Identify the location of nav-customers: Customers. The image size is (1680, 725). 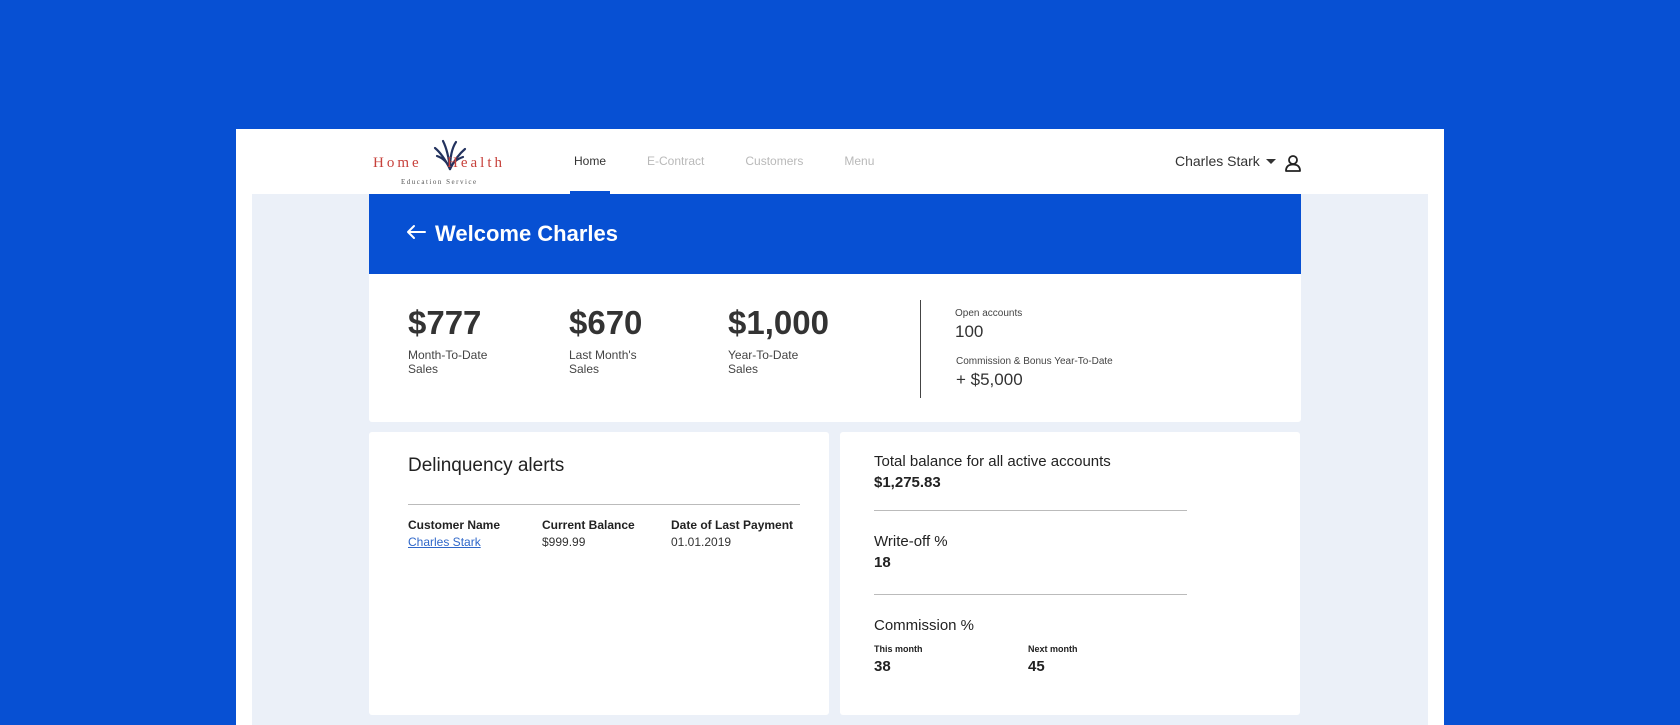
(774, 161).